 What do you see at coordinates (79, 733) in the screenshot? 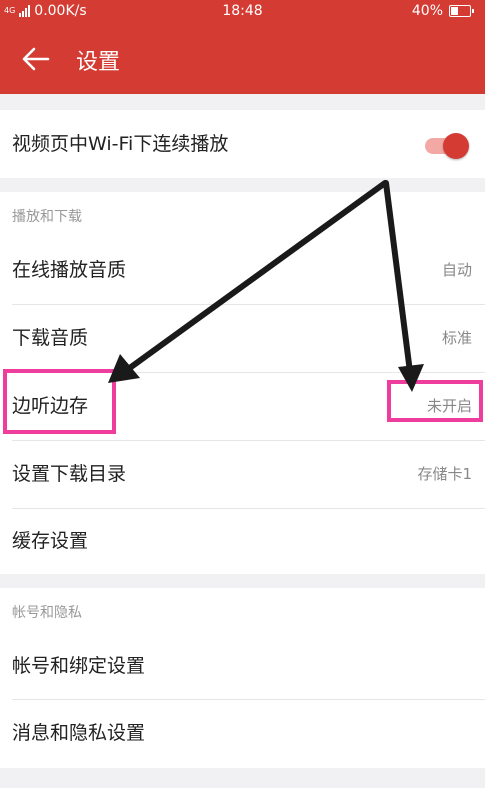
I see `message-privacy-label: 消息和隐私设置` at bounding box center [79, 733].